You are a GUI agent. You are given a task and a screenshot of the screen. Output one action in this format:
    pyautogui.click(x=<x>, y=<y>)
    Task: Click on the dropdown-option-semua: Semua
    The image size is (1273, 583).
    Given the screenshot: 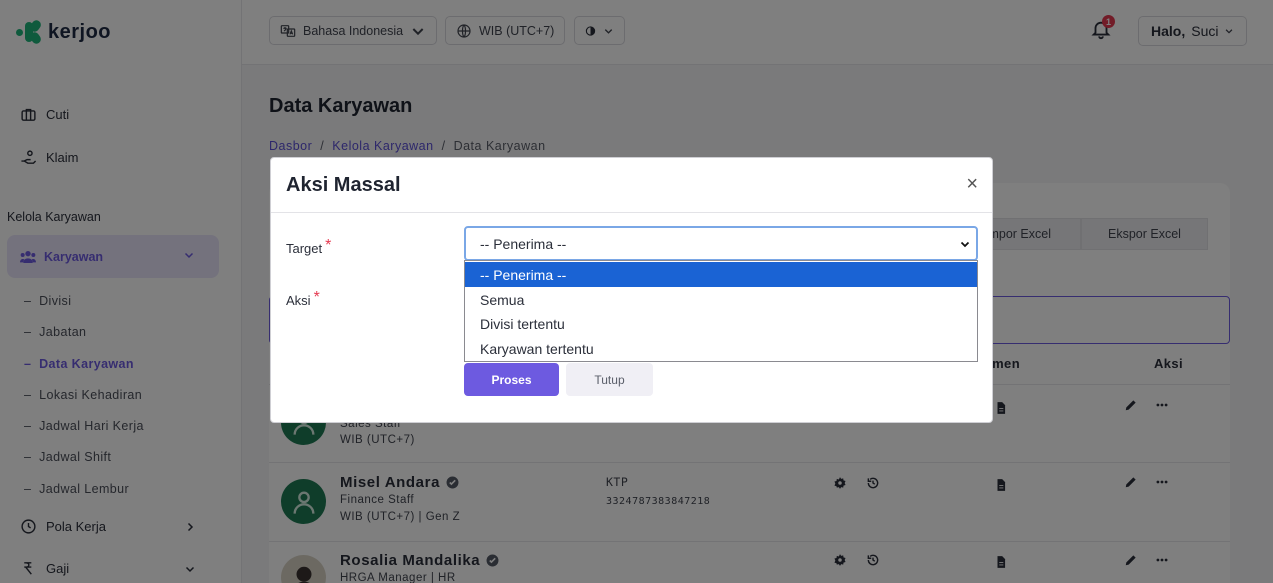 What is the action you would take?
    pyautogui.click(x=721, y=299)
    